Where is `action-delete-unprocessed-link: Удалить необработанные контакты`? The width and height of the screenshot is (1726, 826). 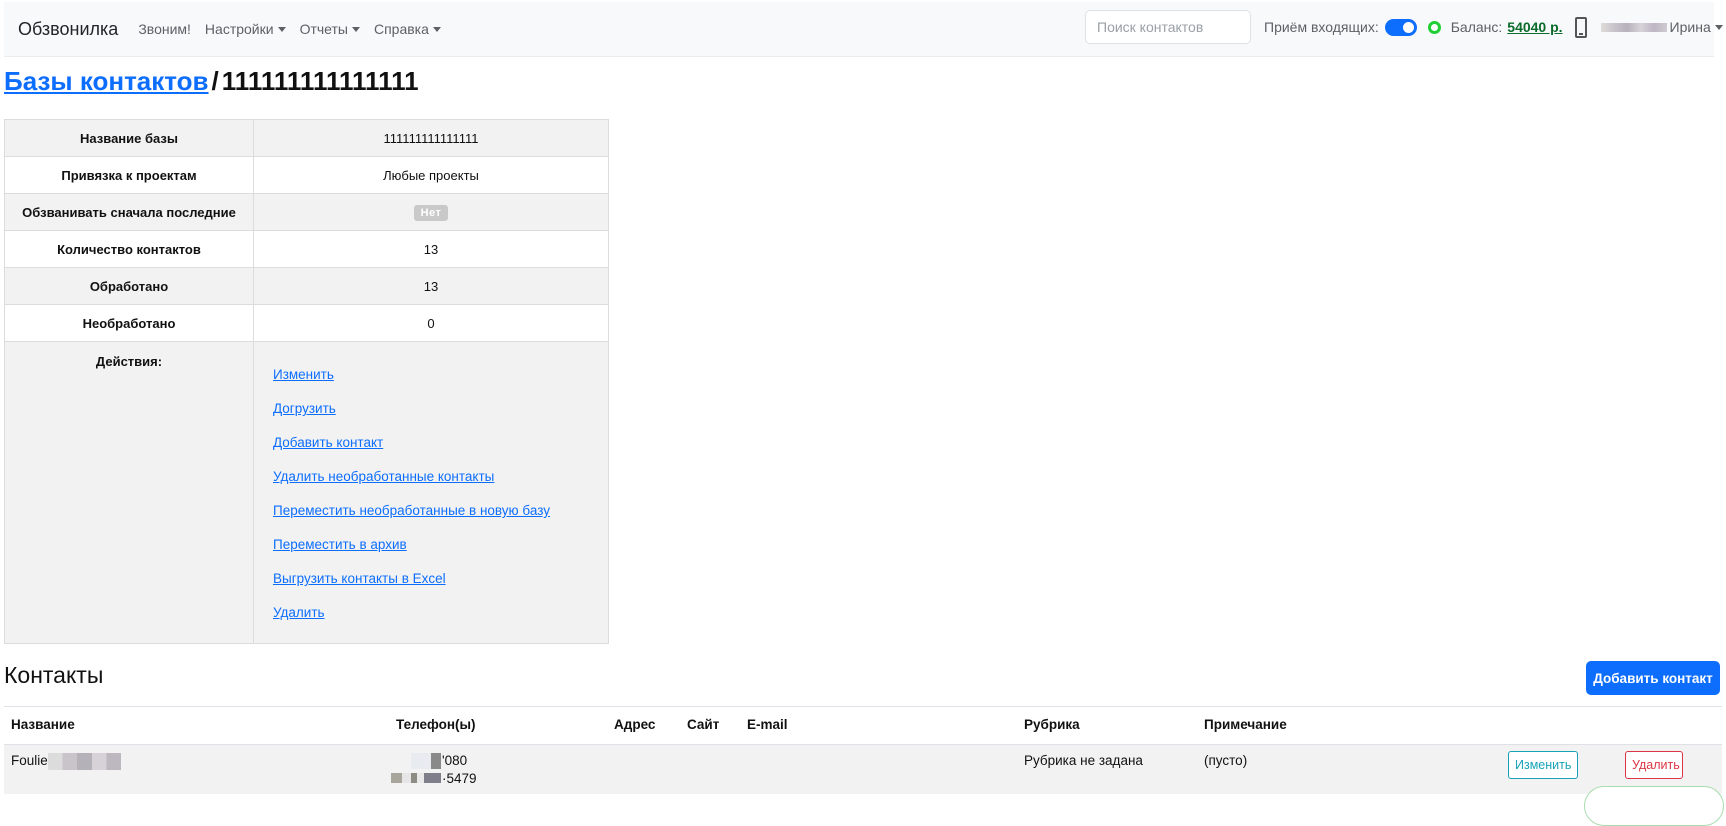
action-delete-unprocessed-link: Удалить необработанные контакты is located at coordinates (437, 477).